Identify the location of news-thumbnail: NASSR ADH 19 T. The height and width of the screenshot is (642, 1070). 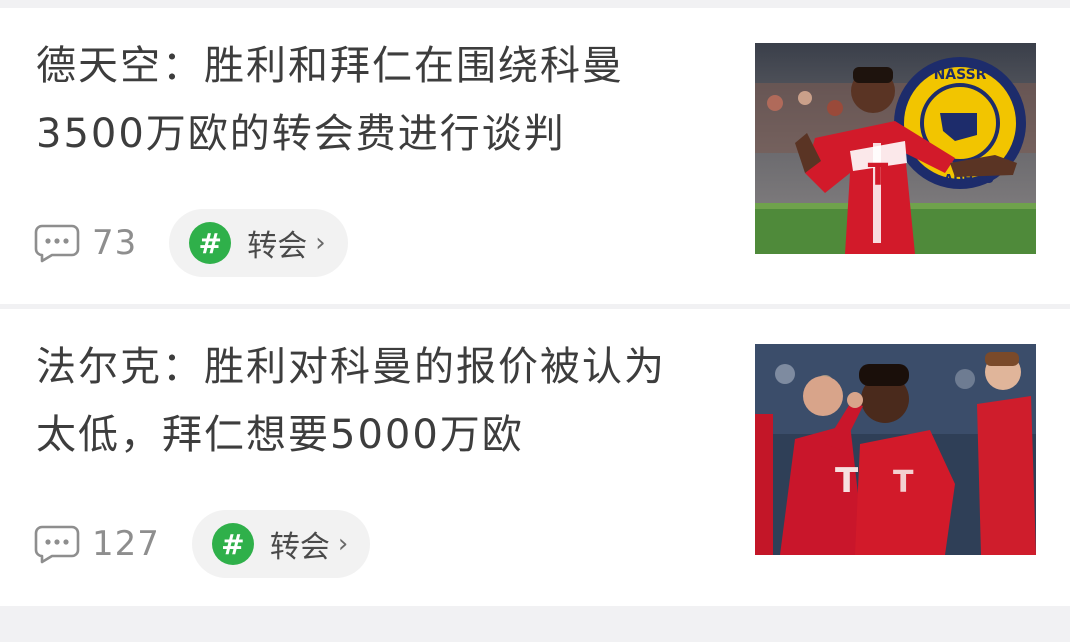
(895, 148).